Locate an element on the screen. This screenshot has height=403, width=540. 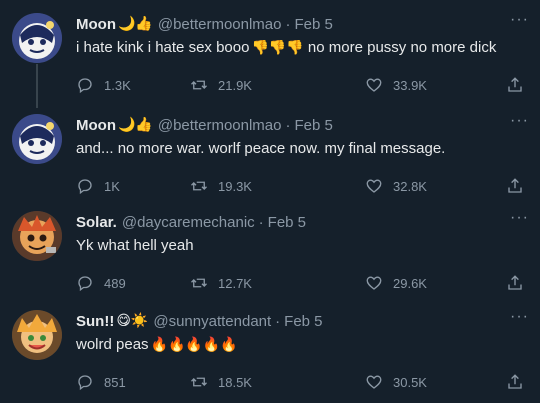
tweet-header: Sun!! 😋☀️ @sunnyattendant · Feb 5 is located at coordinates (199, 321).